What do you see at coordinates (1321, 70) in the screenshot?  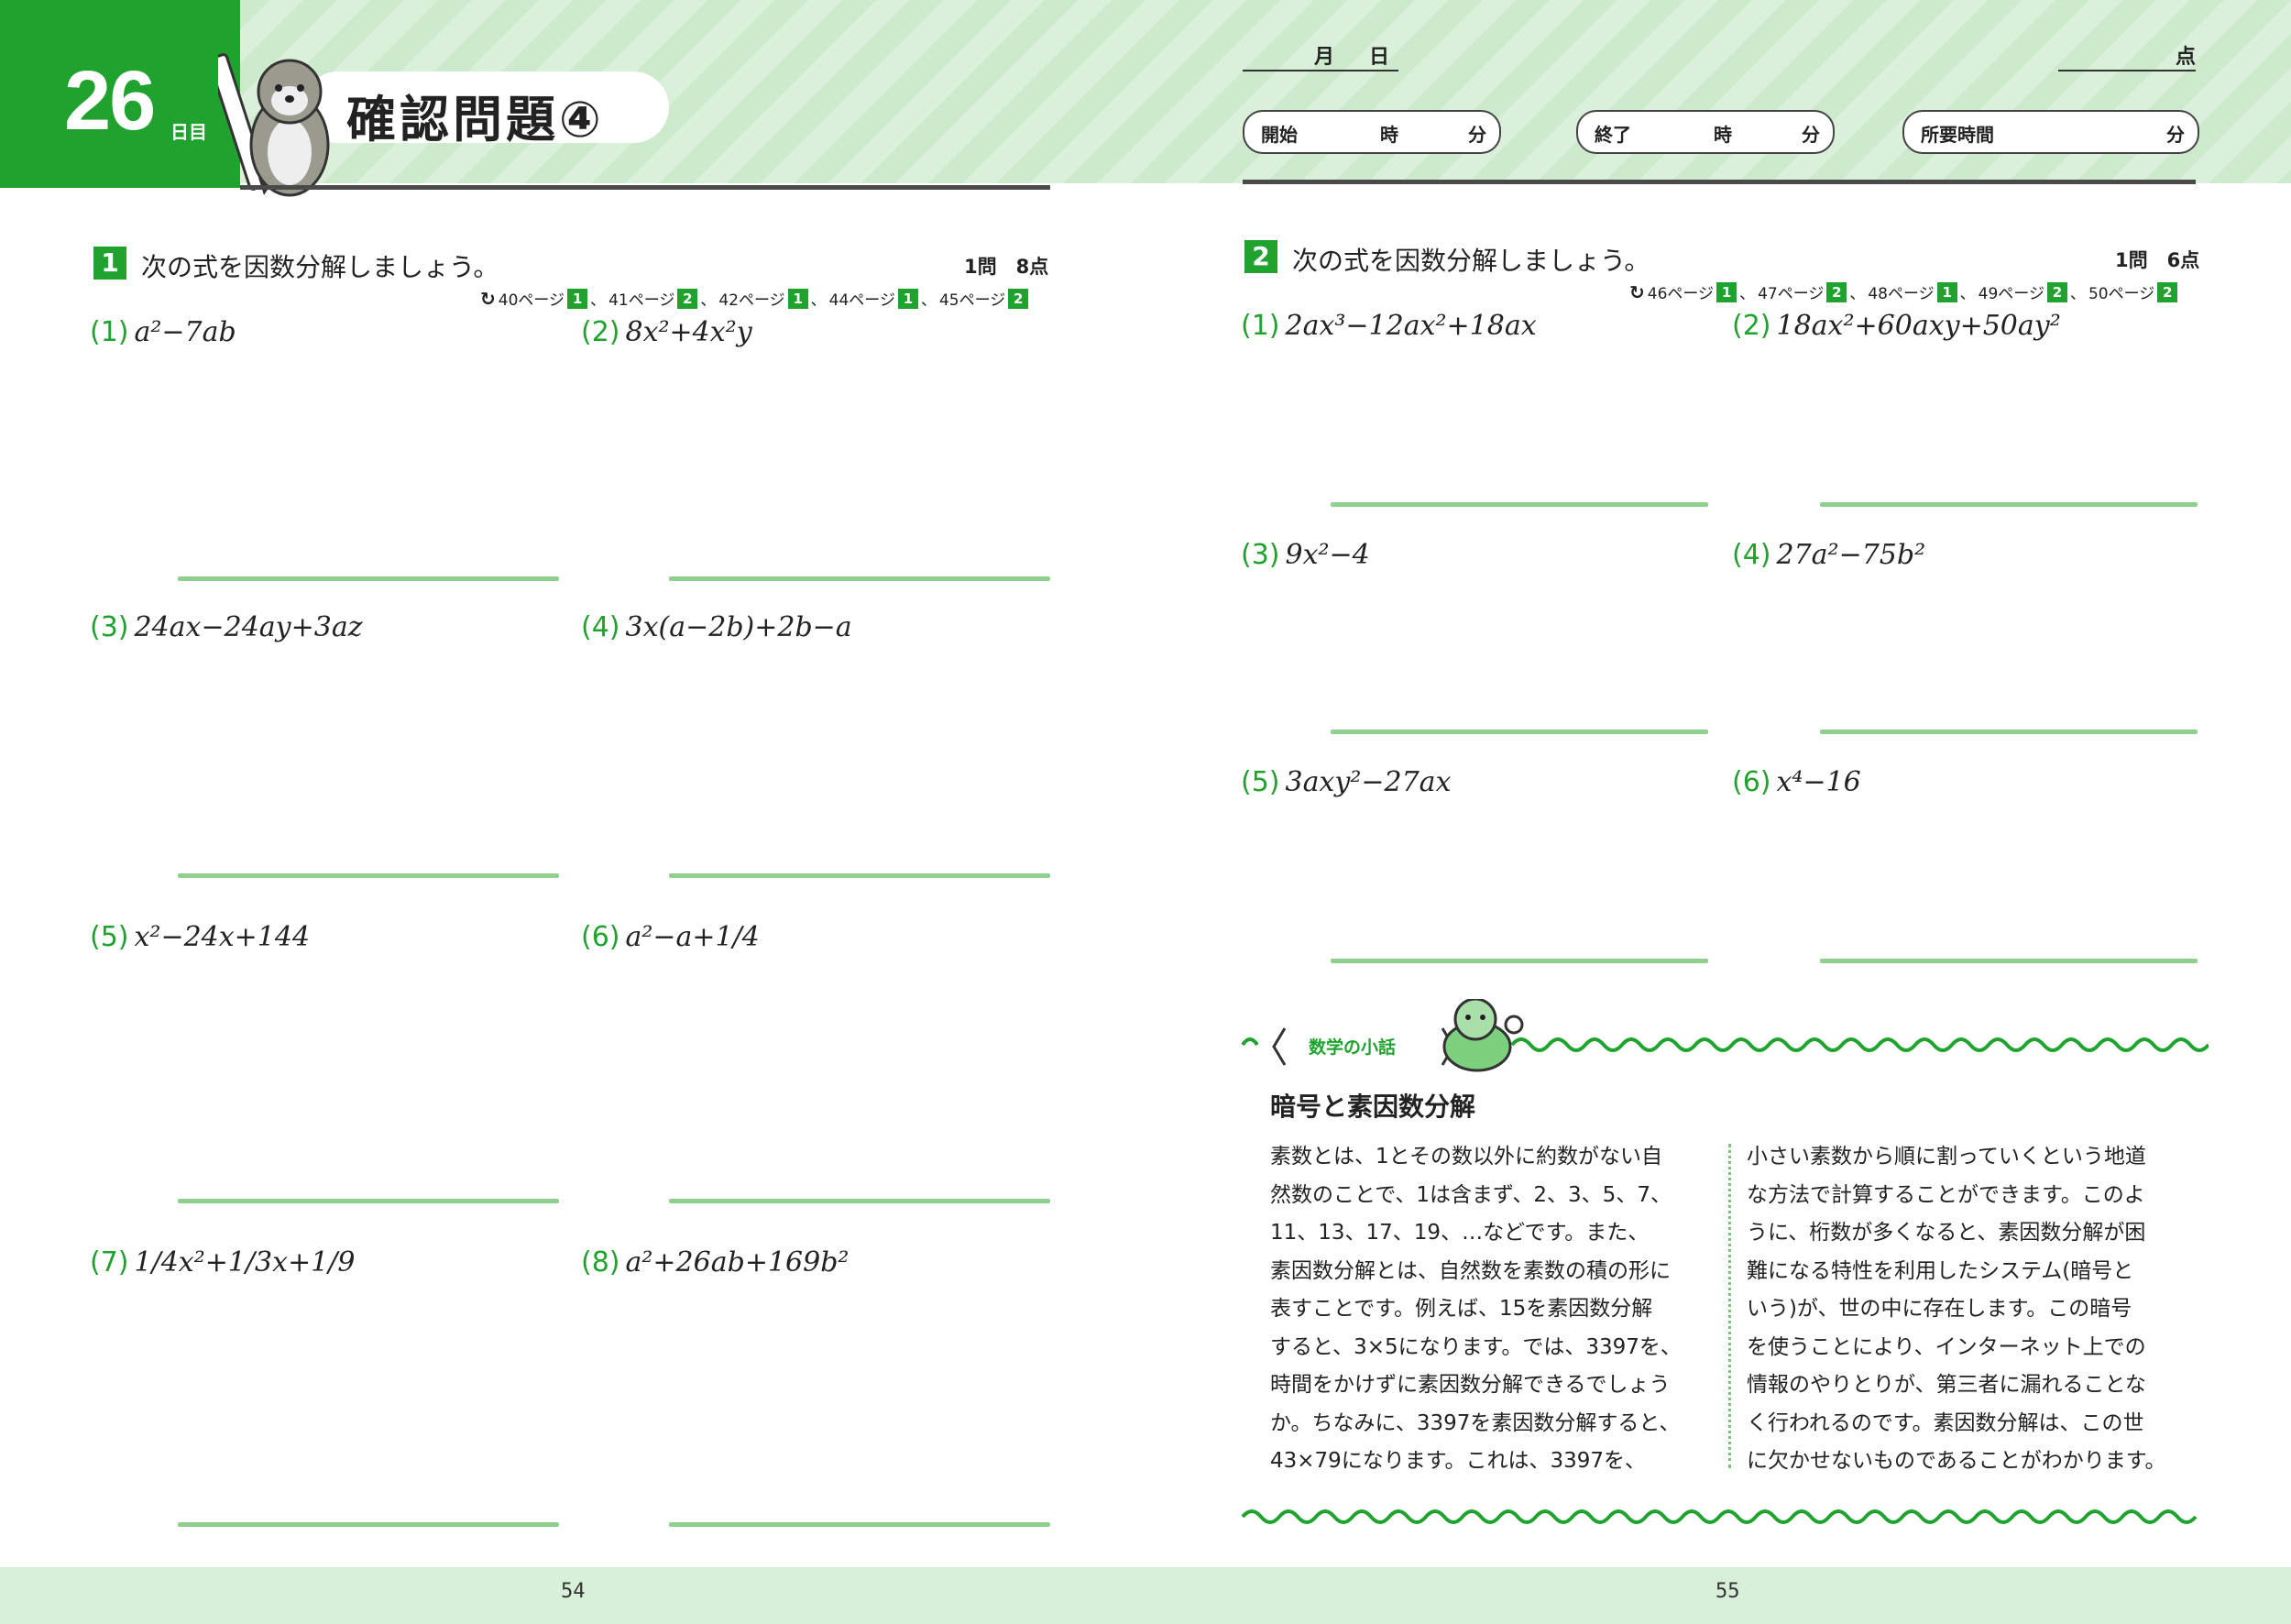 I see `date-field` at bounding box center [1321, 70].